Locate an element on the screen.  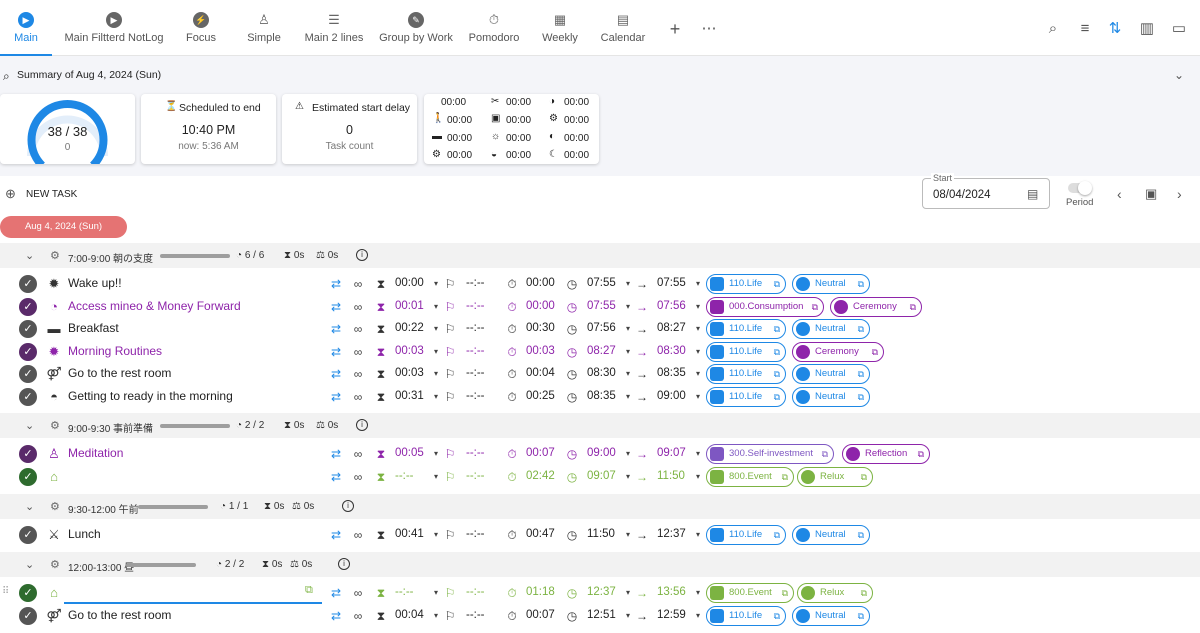
actual-value: 00:25 is located at coordinates (540, 396).